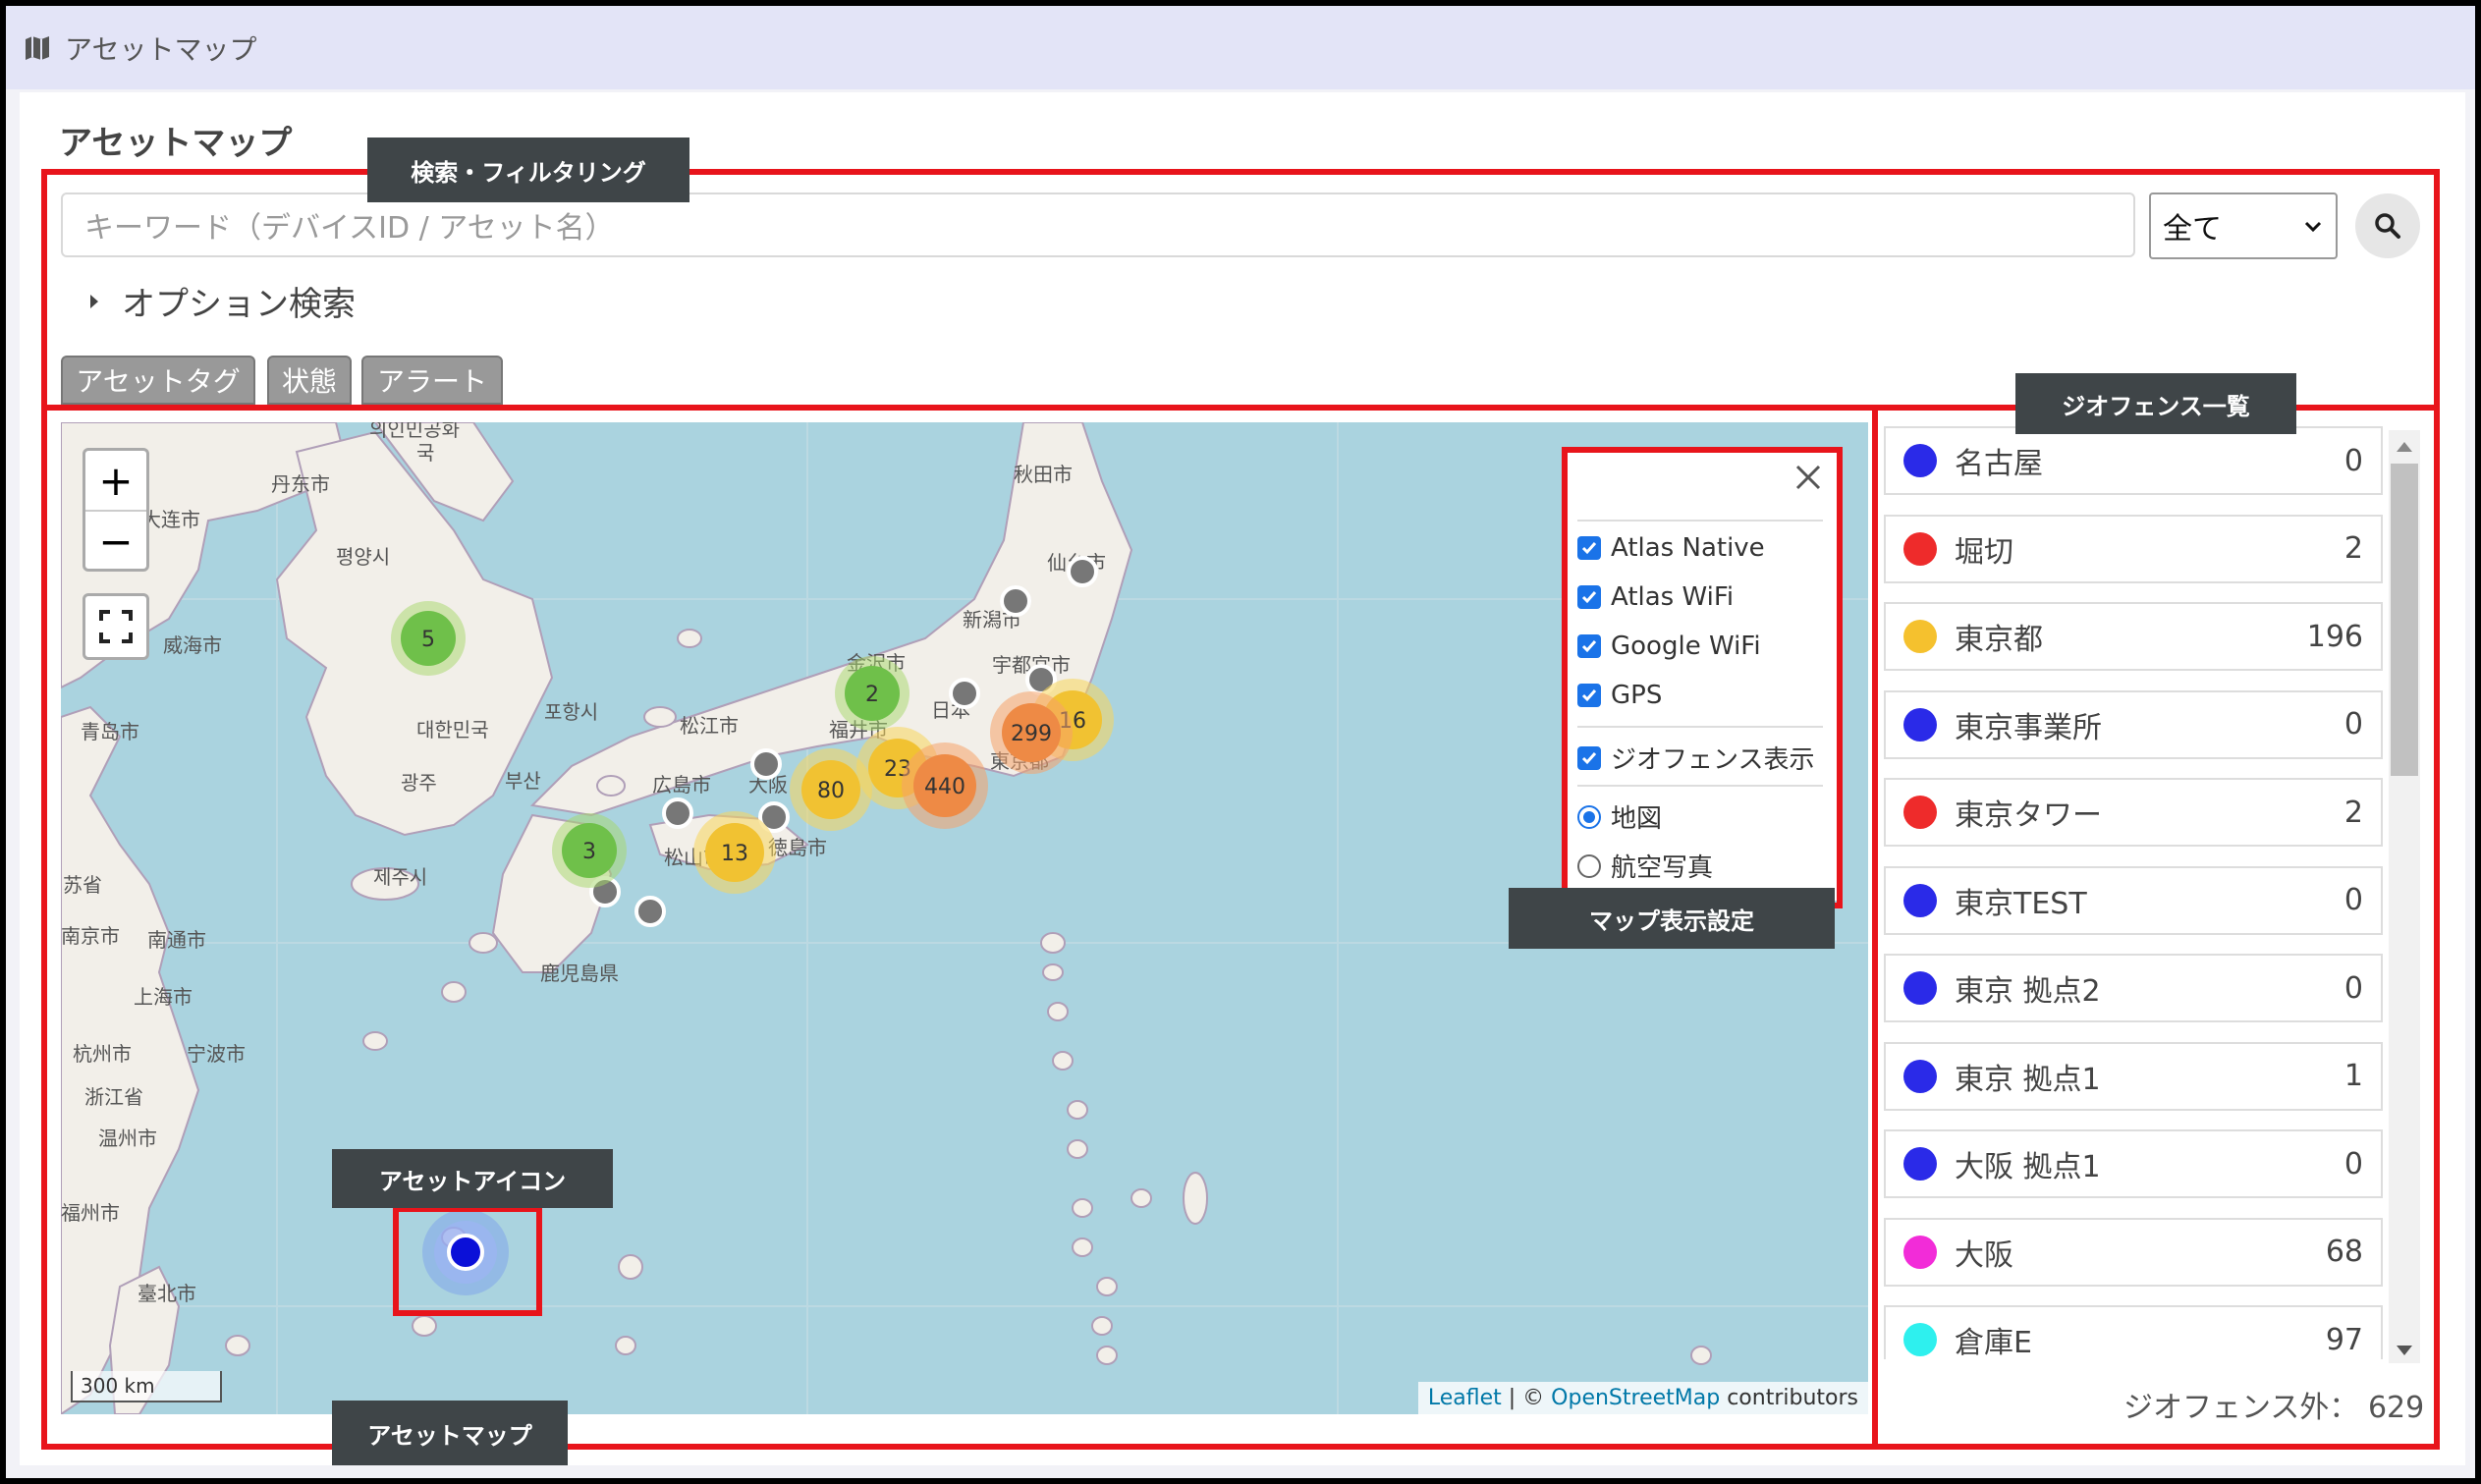  I want to click on annotation-box-asset-icon, so click(467, 1261).